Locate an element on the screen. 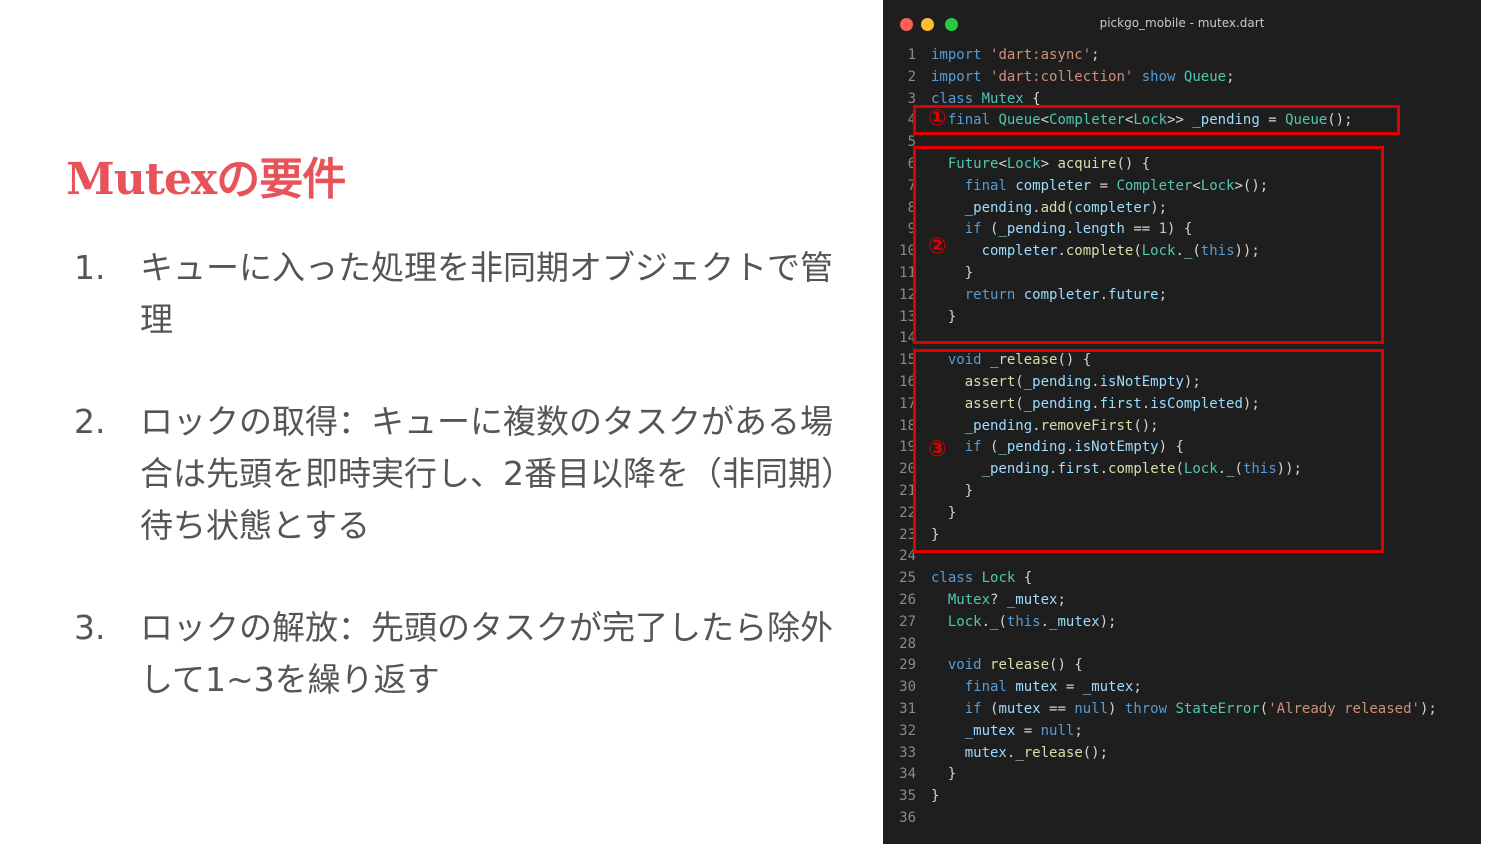 This screenshot has height=844, width=1500. line-number: 25 is located at coordinates (907, 578).